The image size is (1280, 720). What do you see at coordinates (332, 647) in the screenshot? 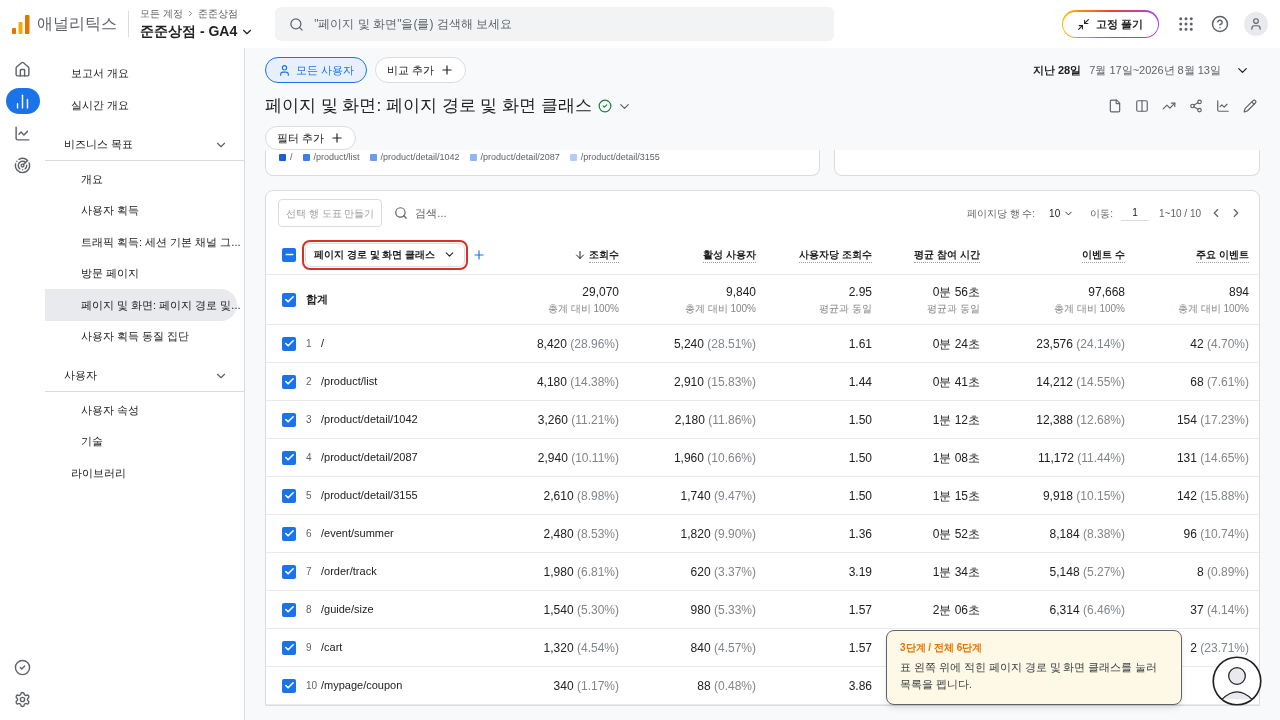
I see `page-path: /cart` at bounding box center [332, 647].